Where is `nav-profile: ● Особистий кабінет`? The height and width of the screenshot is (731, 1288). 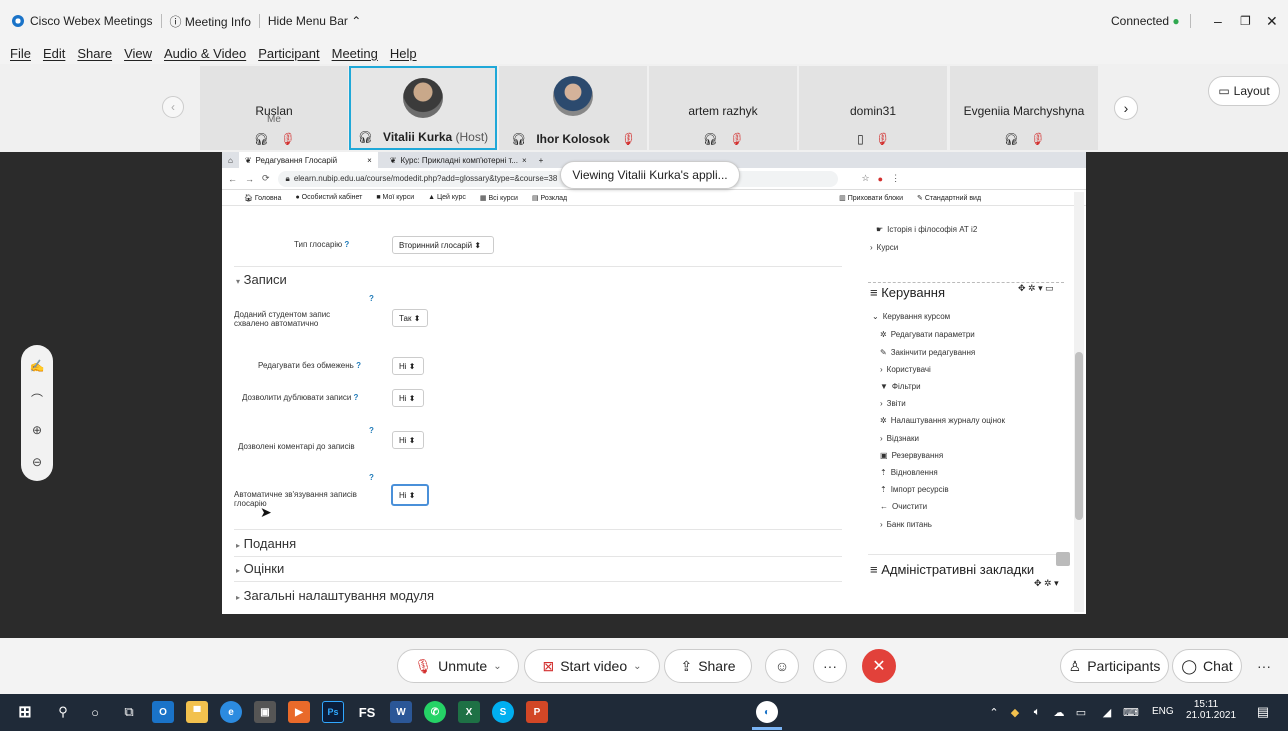
nav-profile: ● Особистий кабінет is located at coordinates (328, 197).